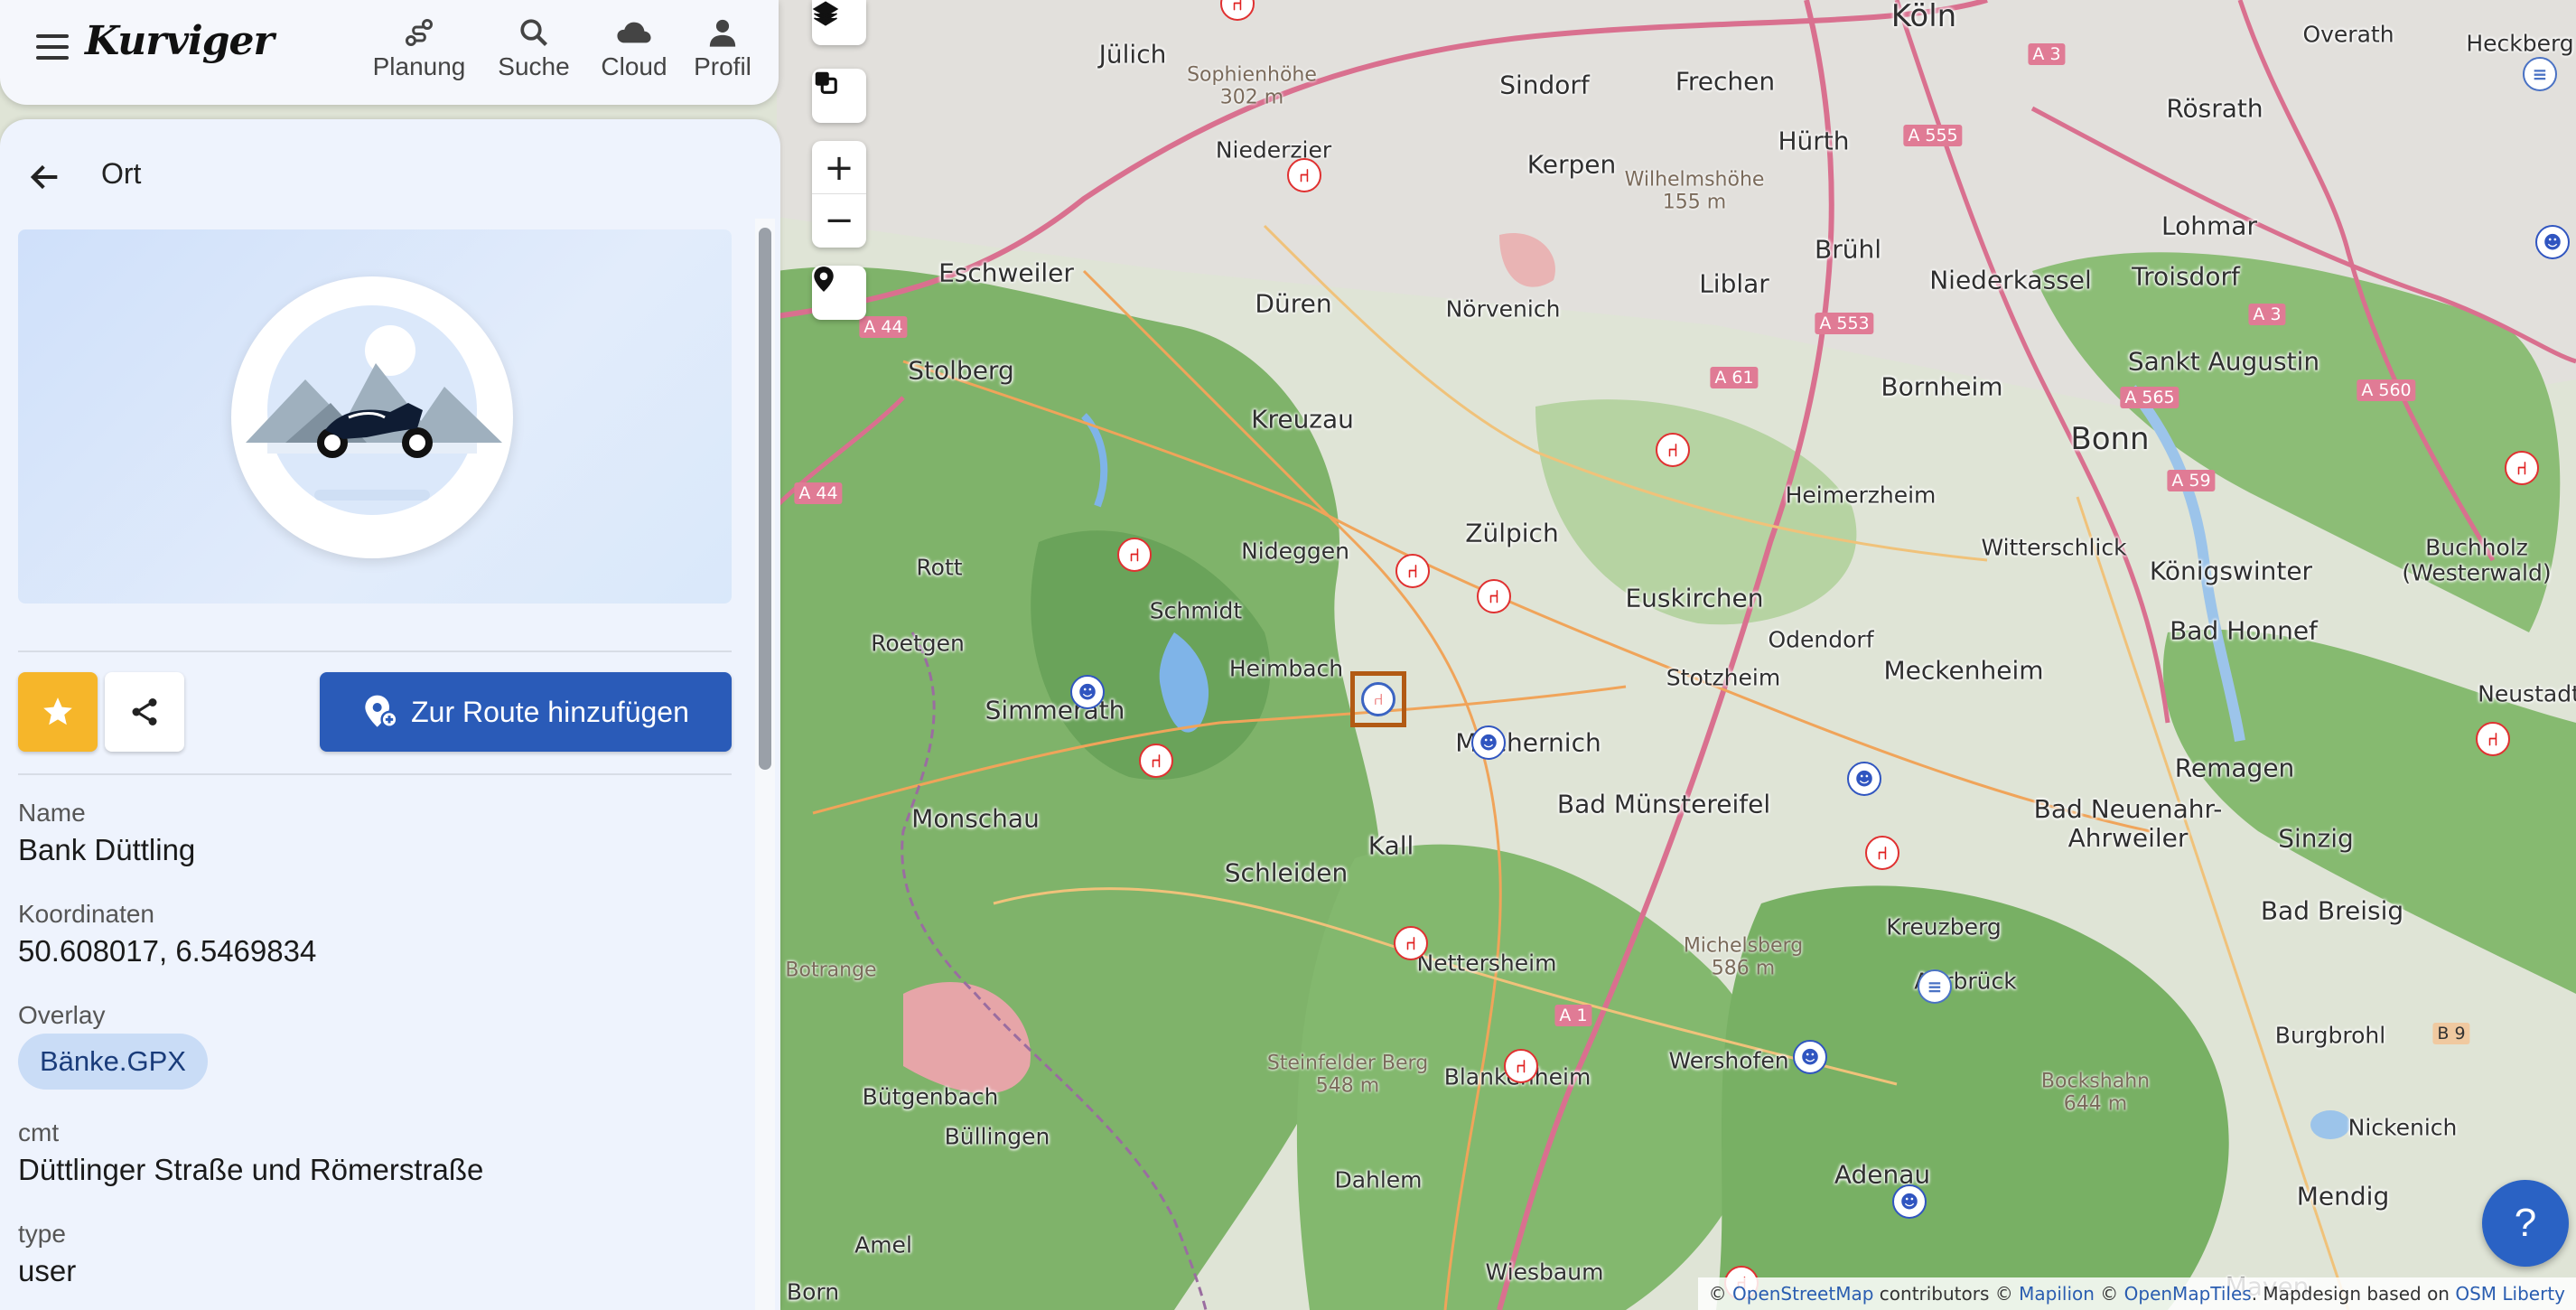 This screenshot has width=2576, height=1310. What do you see at coordinates (419, 47) in the screenshot?
I see `nav-planung: Planung` at bounding box center [419, 47].